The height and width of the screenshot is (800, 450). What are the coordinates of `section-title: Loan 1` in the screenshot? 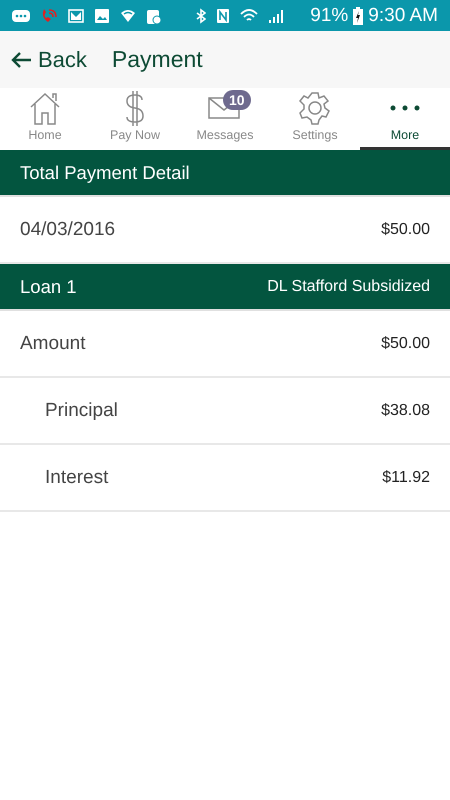 It's located at (48, 287).